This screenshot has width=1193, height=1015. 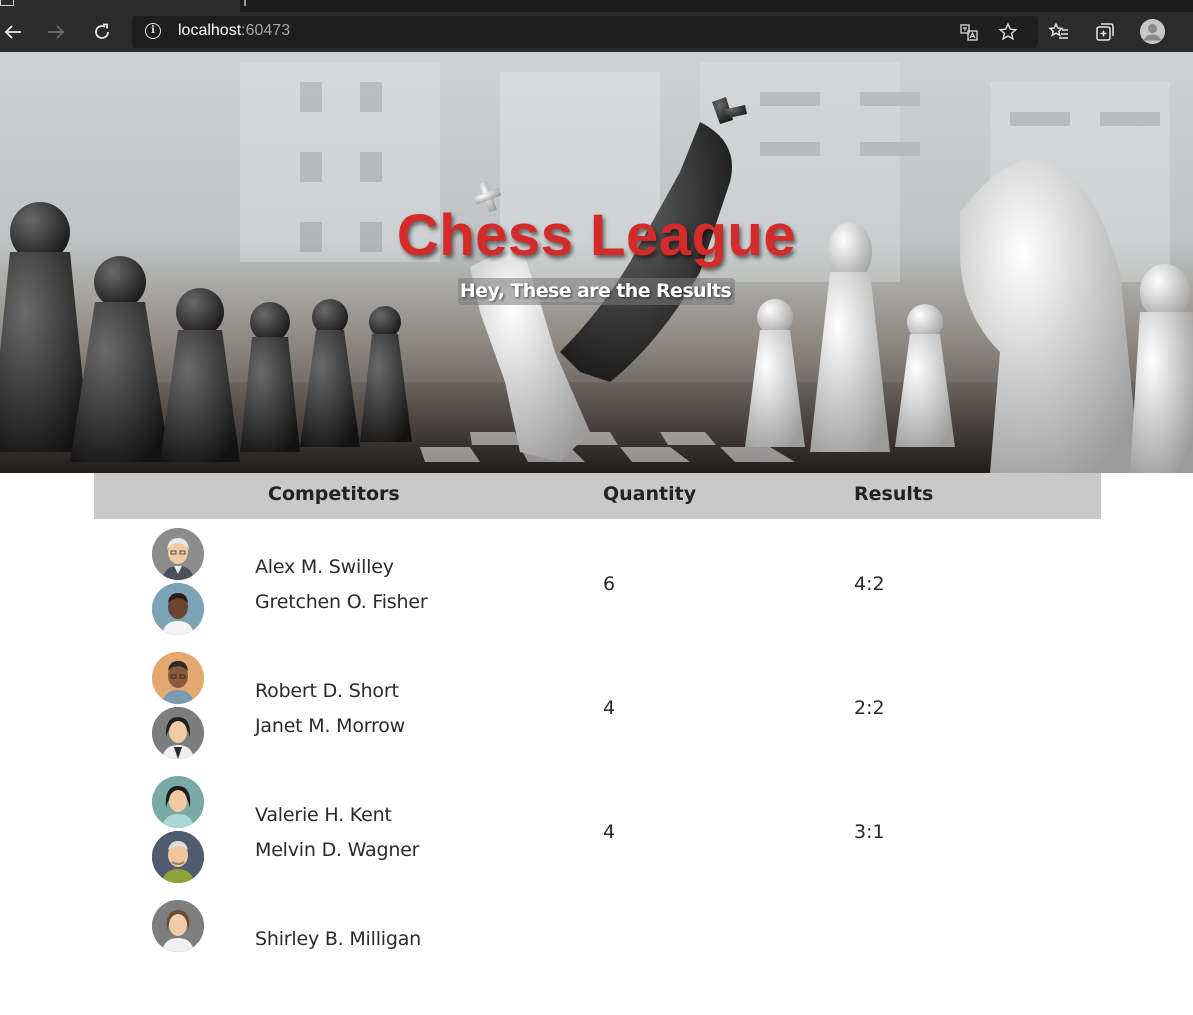 I want to click on favorites-button, so click(x=1059, y=32).